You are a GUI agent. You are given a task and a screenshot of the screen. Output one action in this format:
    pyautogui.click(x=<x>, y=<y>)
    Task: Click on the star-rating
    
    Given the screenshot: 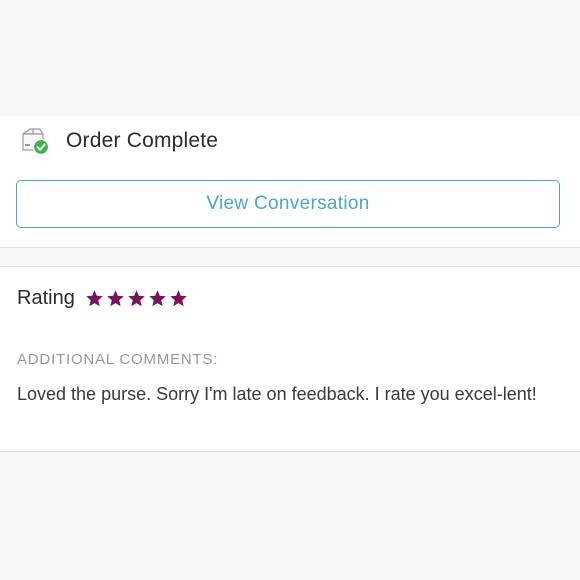 What is the action you would take?
    pyautogui.click(x=137, y=298)
    